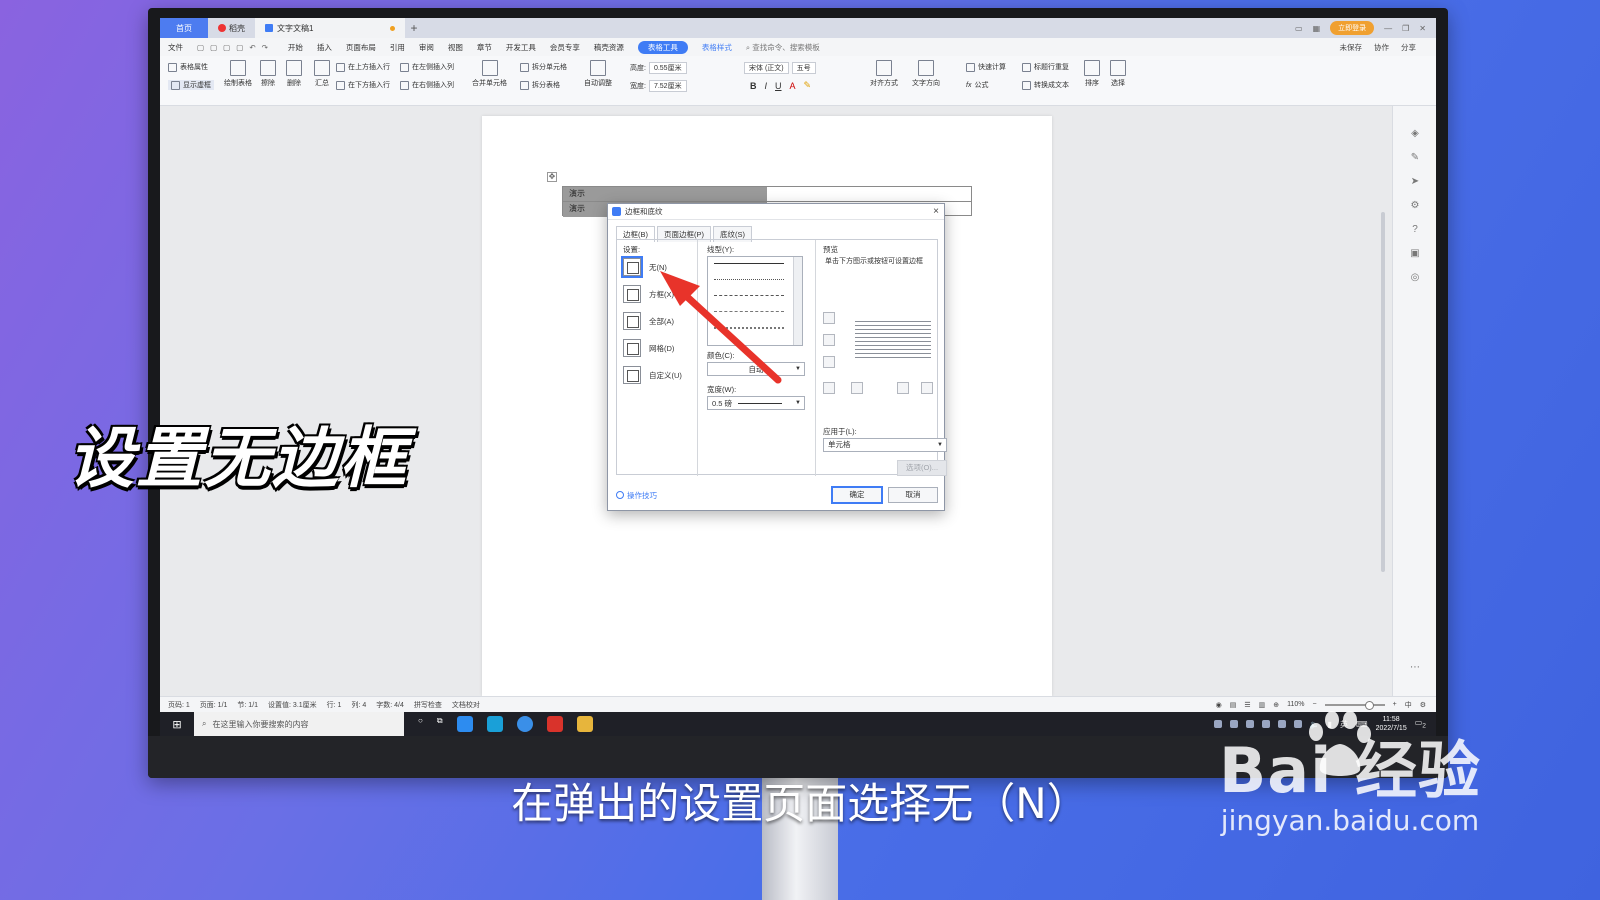 This screenshot has height=900, width=1600. What do you see at coordinates (420, 724) in the screenshot?
I see `cortana-icon: ○` at bounding box center [420, 724].